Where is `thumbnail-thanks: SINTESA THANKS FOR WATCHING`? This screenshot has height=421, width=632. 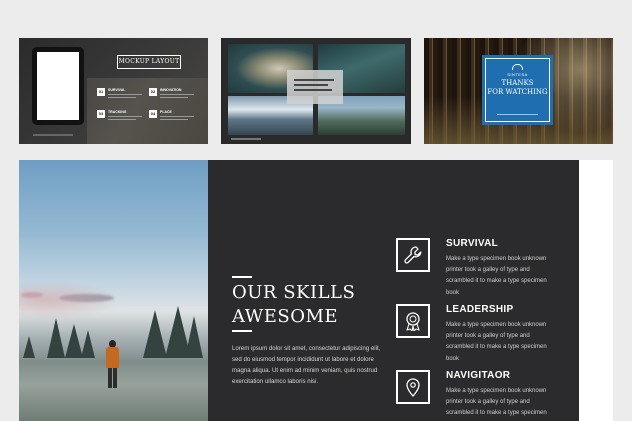 thumbnail-thanks: SINTESA THANKS FOR WATCHING is located at coordinates (518, 91).